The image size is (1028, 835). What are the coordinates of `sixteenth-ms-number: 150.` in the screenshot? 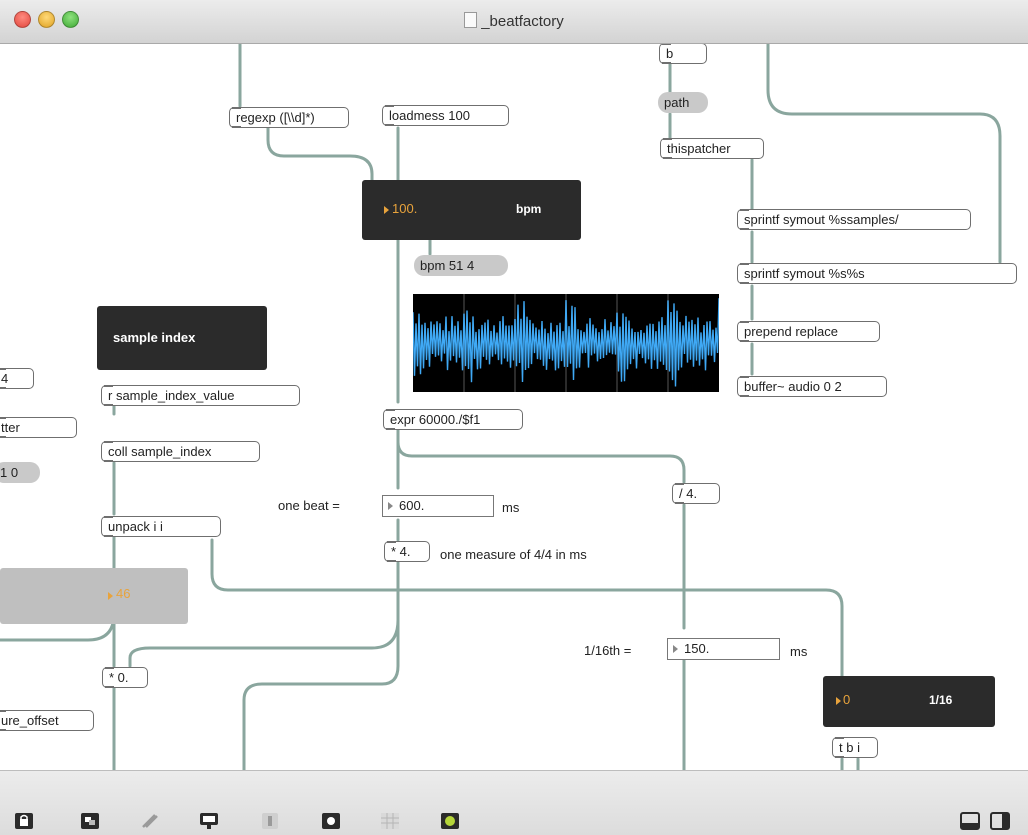 It's located at (723, 649).